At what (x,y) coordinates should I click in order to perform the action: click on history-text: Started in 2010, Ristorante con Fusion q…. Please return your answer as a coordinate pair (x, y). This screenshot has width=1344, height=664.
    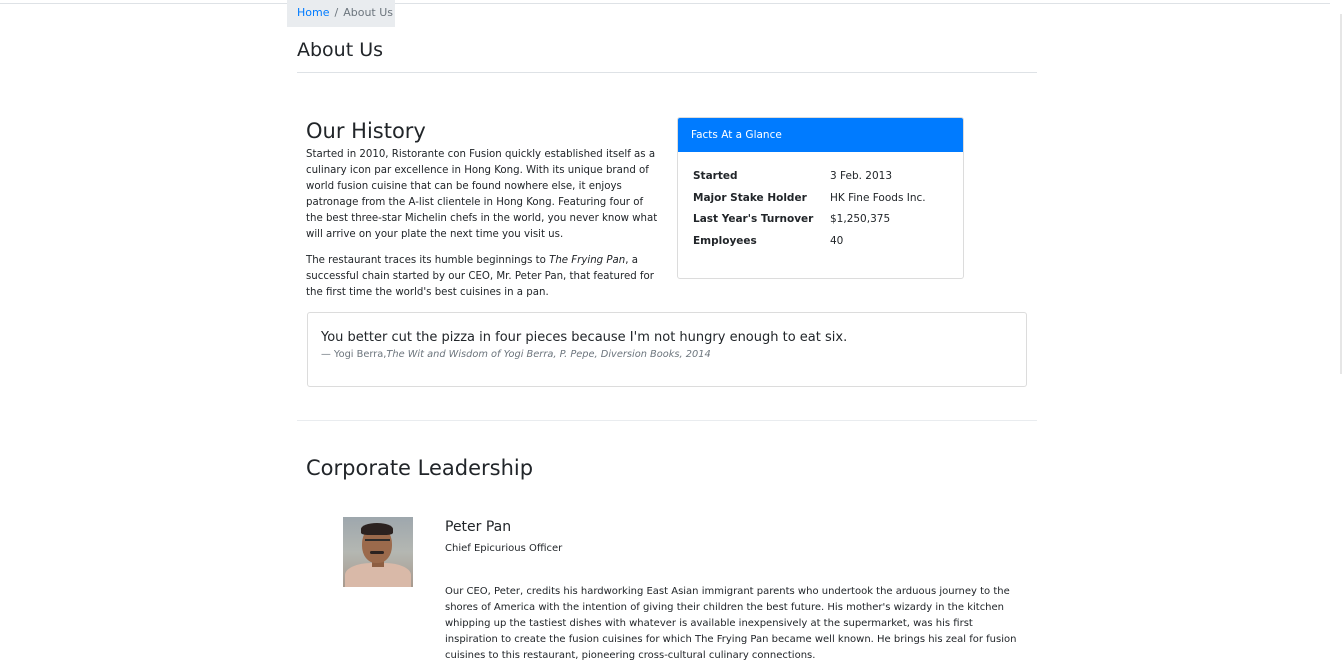
    Looking at the image, I should click on (484, 229).